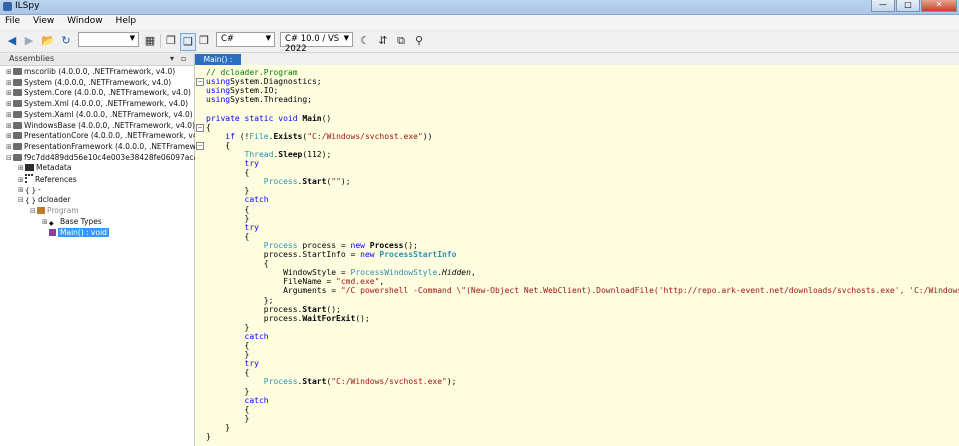 The width and height of the screenshot is (959, 446). What do you see at coordinates (401, 41) in the screenshot?
I see `collapse-icon: ⧉` at bounding box center [401, 41].